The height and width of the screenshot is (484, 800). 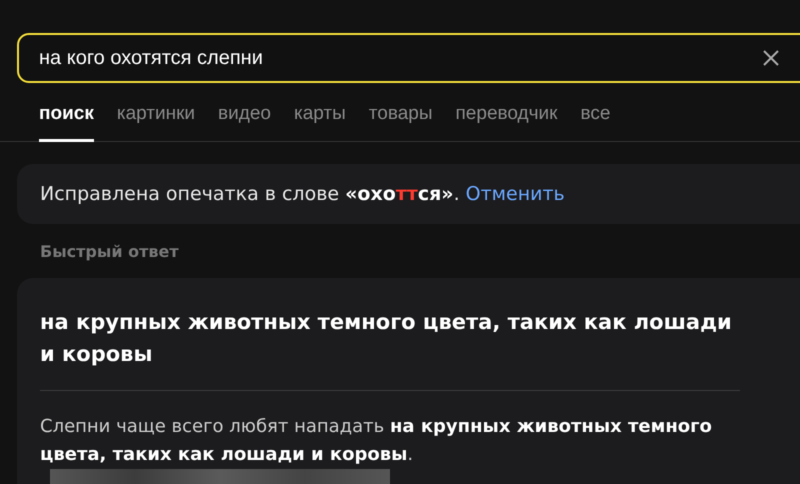 What do you see at coordinates (400, 58) in the screenshot?
I see `search-input: на кого охотятся слепни` at bounding box center [400, 58].